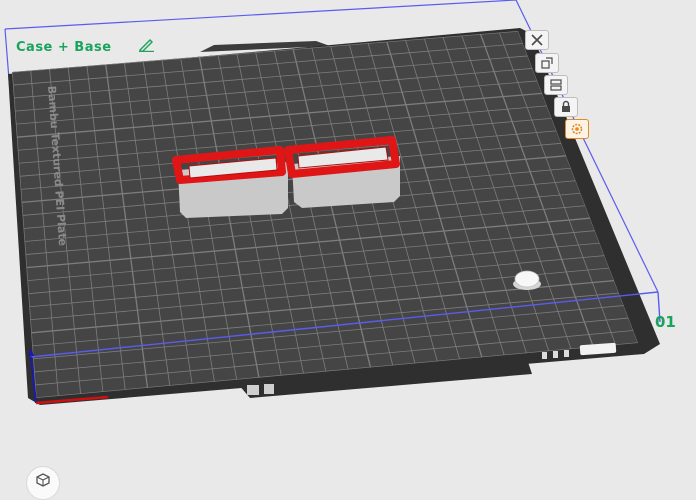 The width and height of the screenshot is (696, 500). I want to click on edit-icon, so click(146, 45).